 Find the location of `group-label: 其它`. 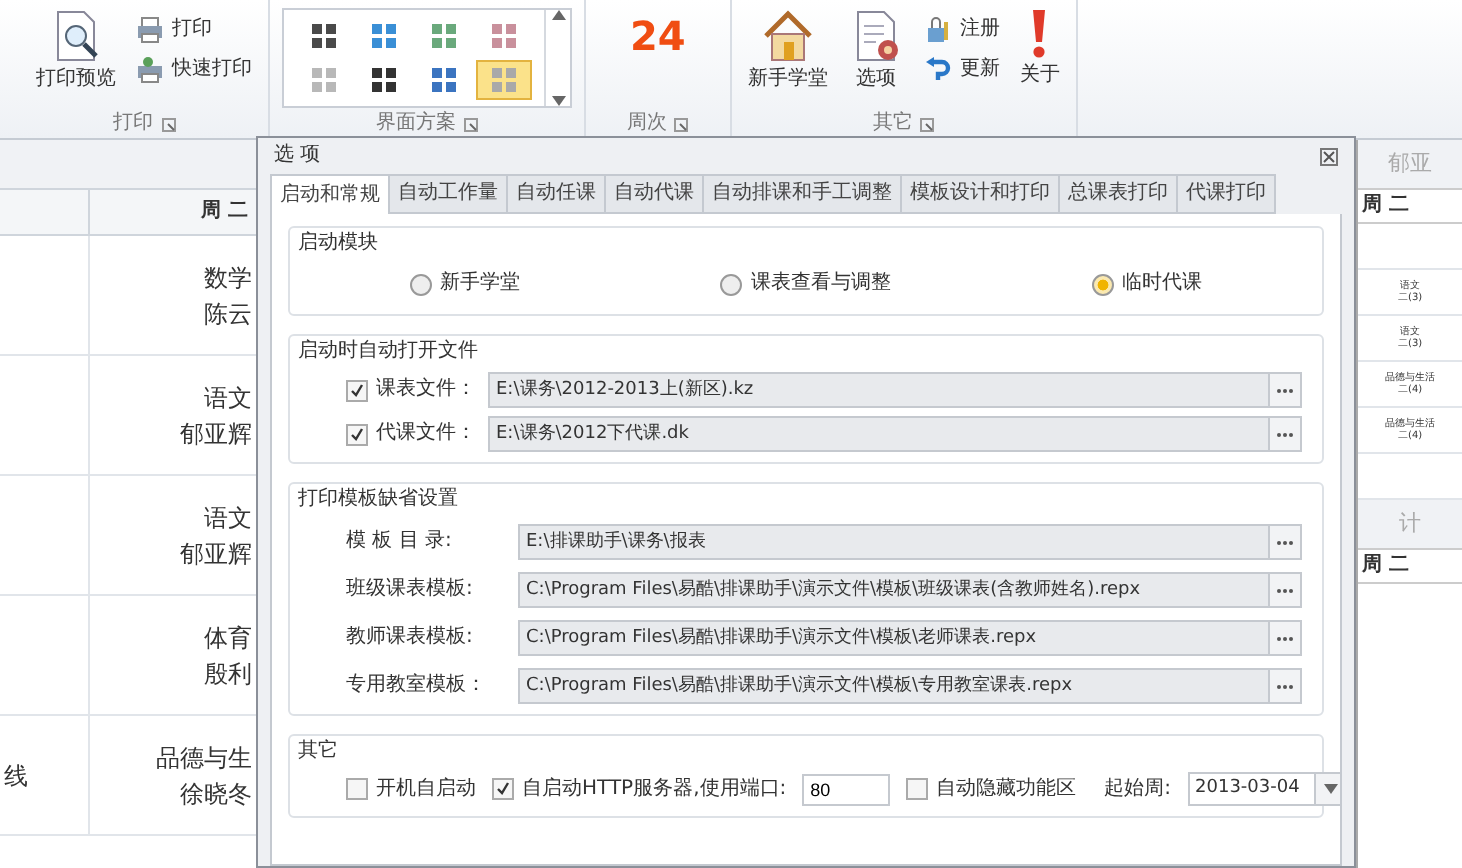

group-label: 其它 is located at coordinates (892, 124).